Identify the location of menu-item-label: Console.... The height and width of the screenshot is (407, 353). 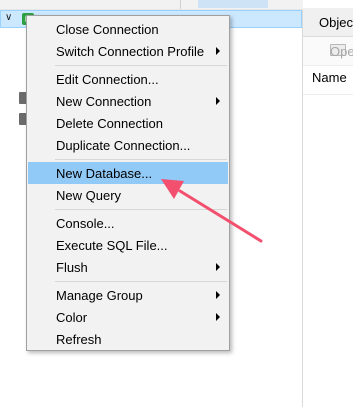
(85, 223).